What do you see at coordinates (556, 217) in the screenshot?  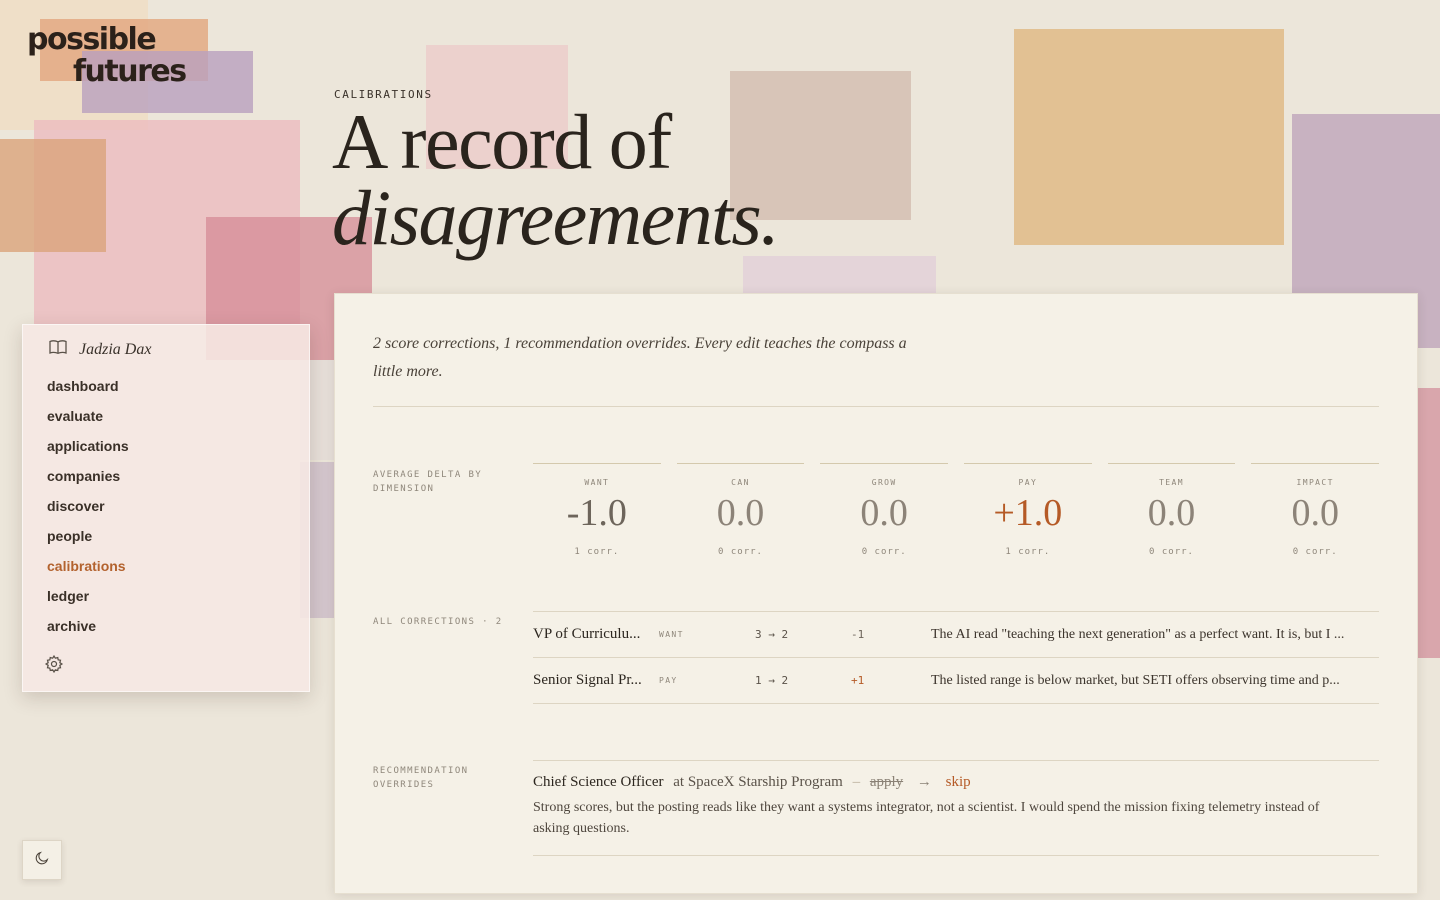 I see `page-title-line-2: disagreements.` at bounding box center [556, 217].